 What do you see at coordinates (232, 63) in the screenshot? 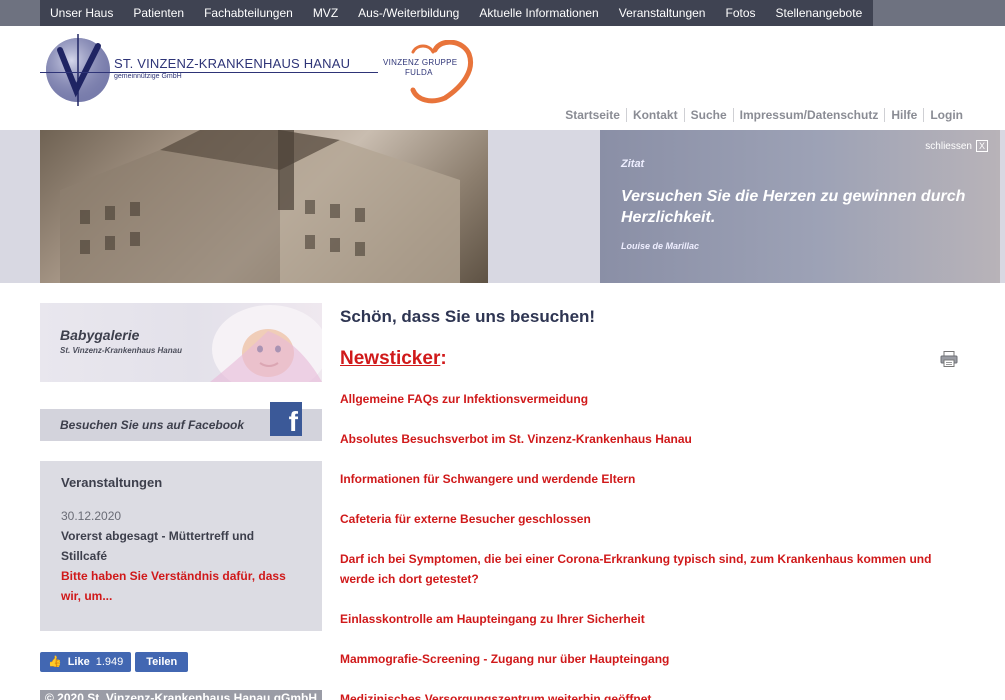
I see `logo-title: ST. VINZENZ-KRANKENHAUS HANAU` at bounding box center [232, 63].